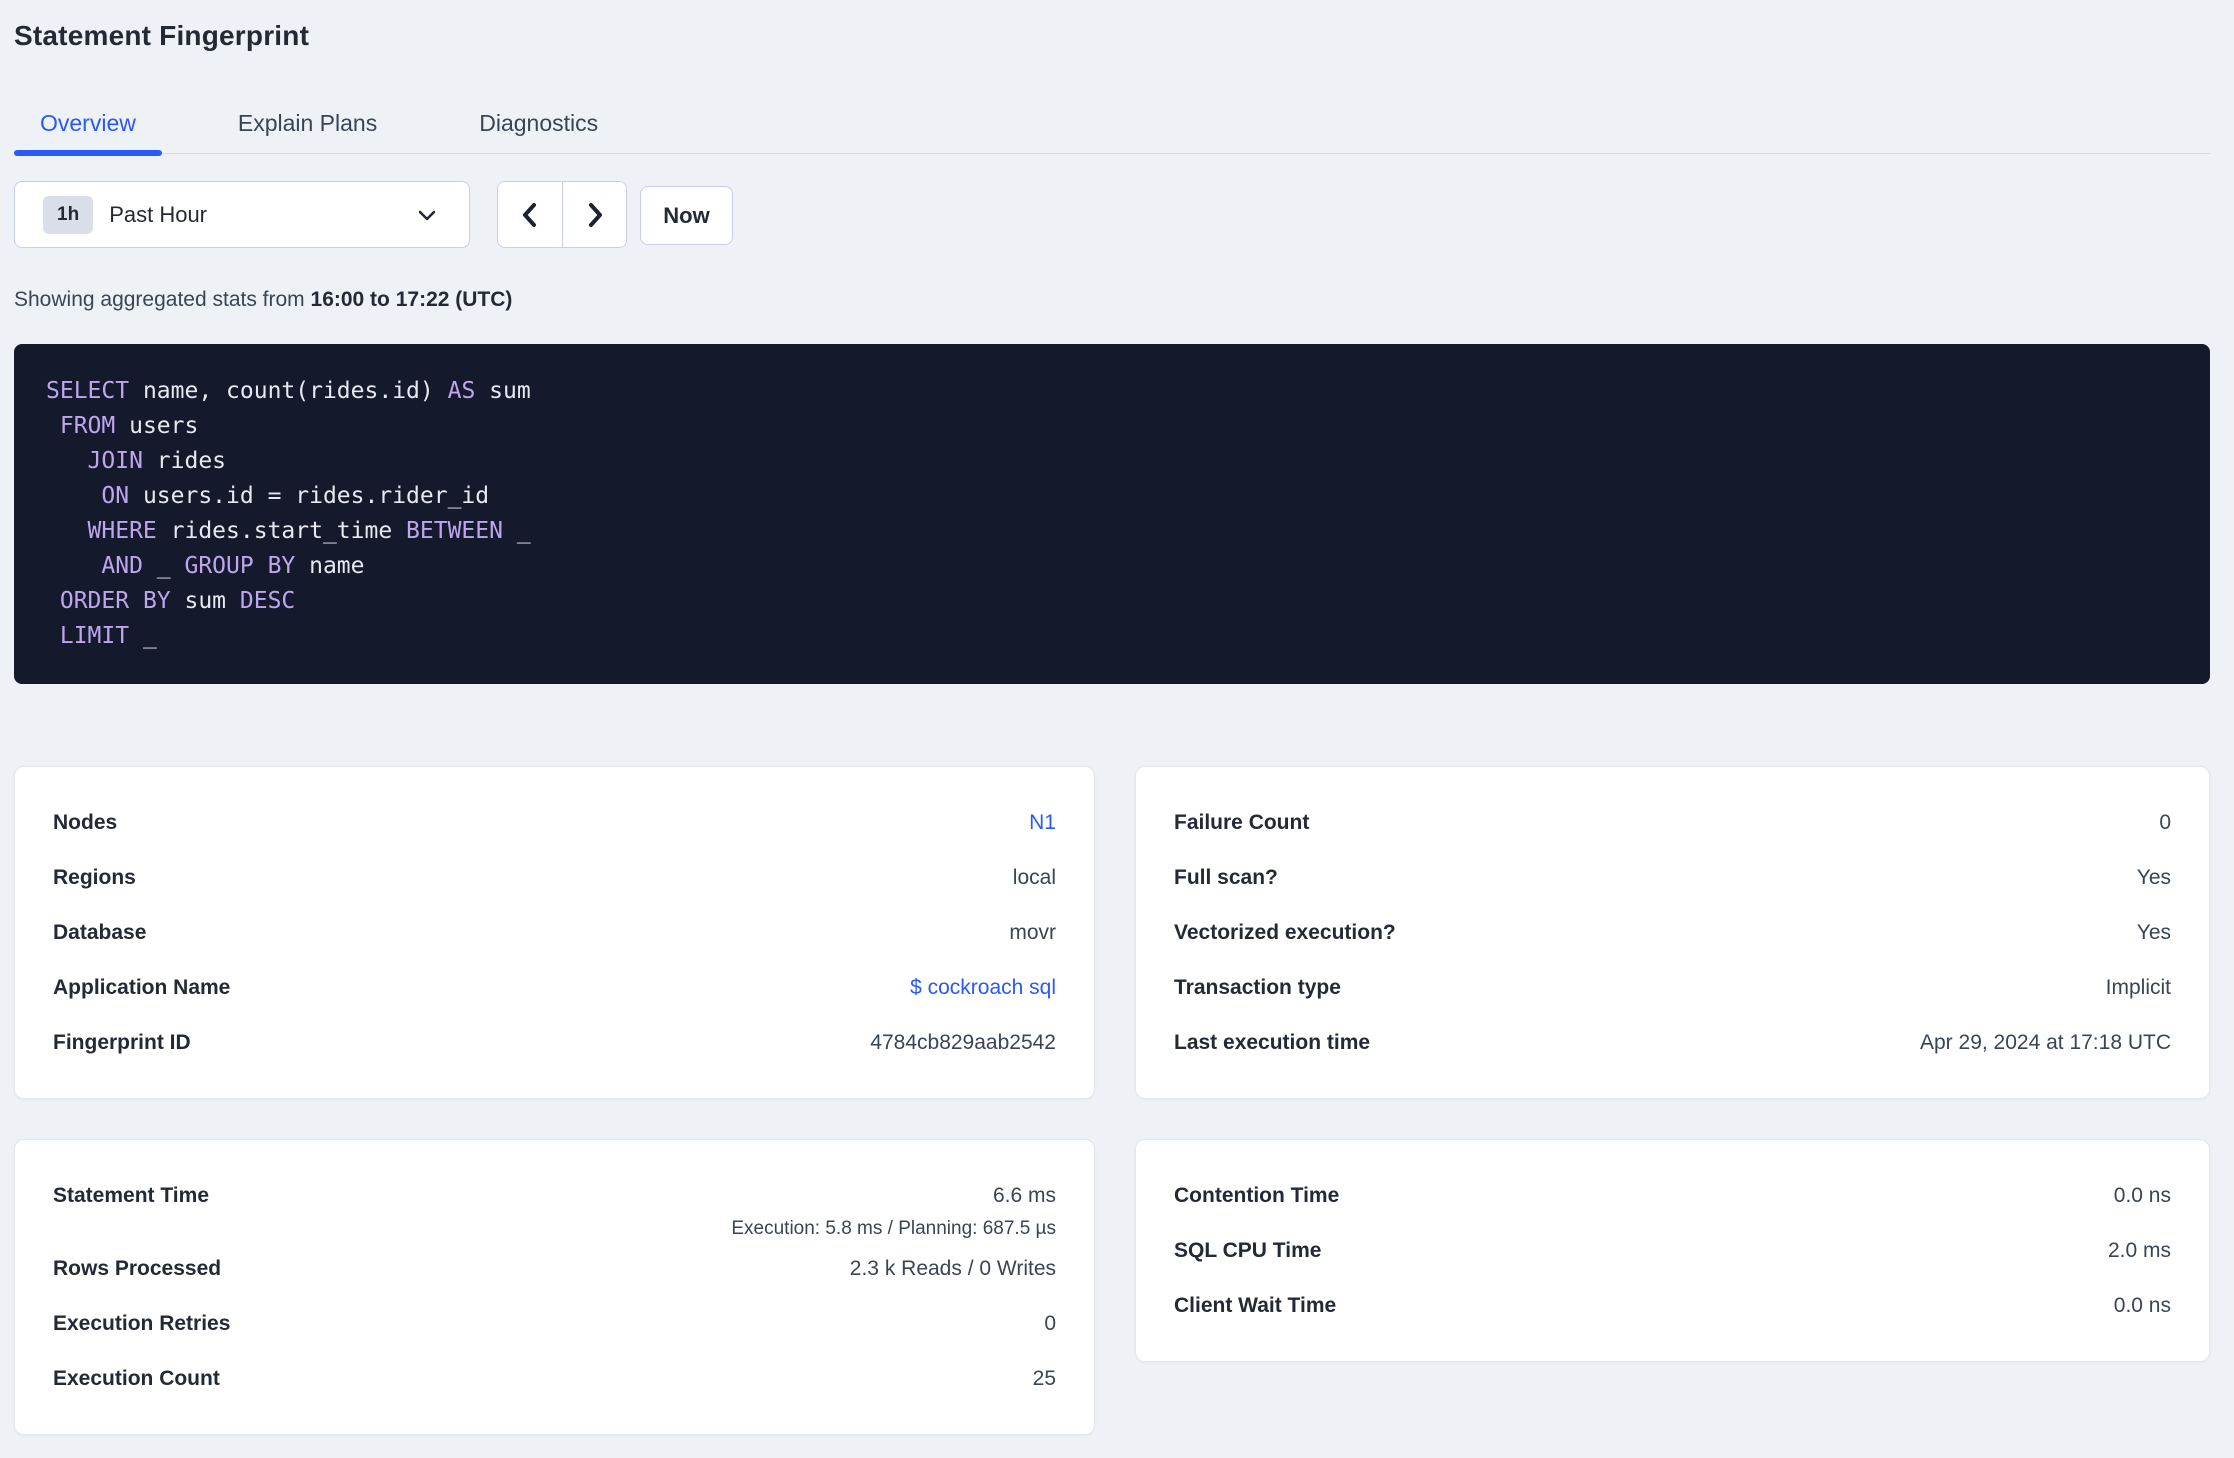  What do you see at coordinates (554, 1323) in the screenshot?
I see `card-row-execution-retries: Execution Retries 0` at bounding box center [554, 1323].